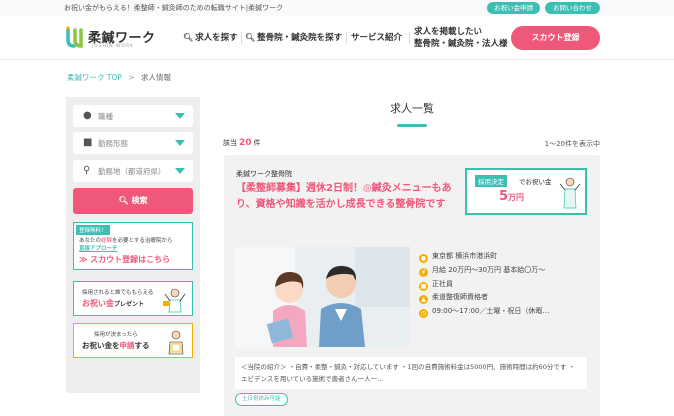 Image resolution: width=674 pixels, height=416 pixels. I want to click on search-button: 🔍︎ 検索, so click(133, 201).